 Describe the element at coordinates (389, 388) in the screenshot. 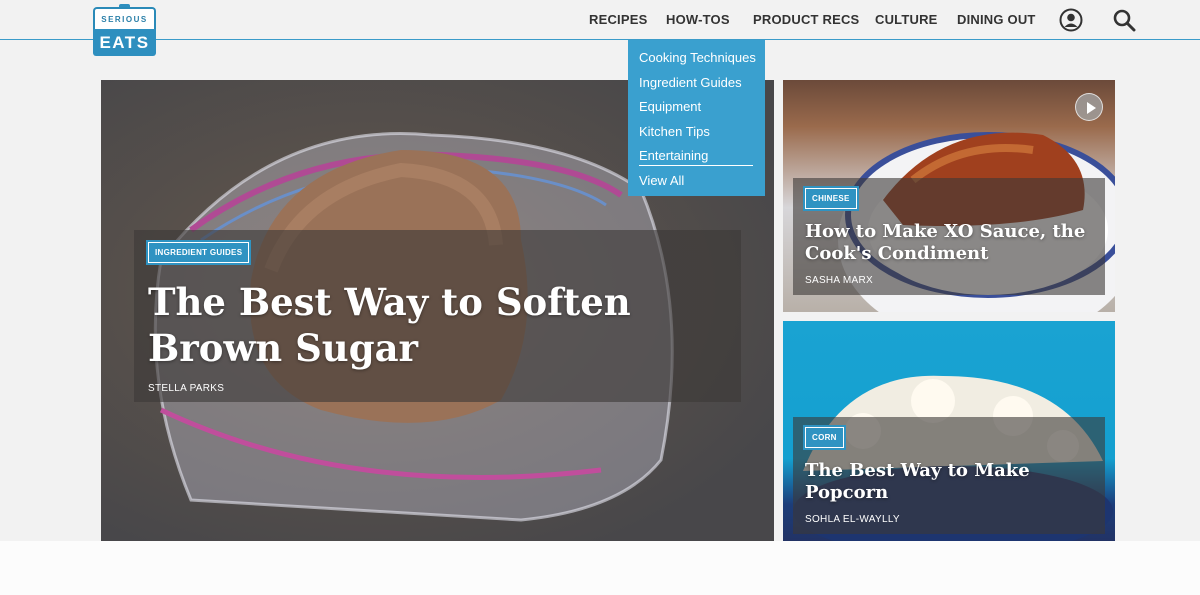

I see `hero-author: STELLA PARKS` at that location.